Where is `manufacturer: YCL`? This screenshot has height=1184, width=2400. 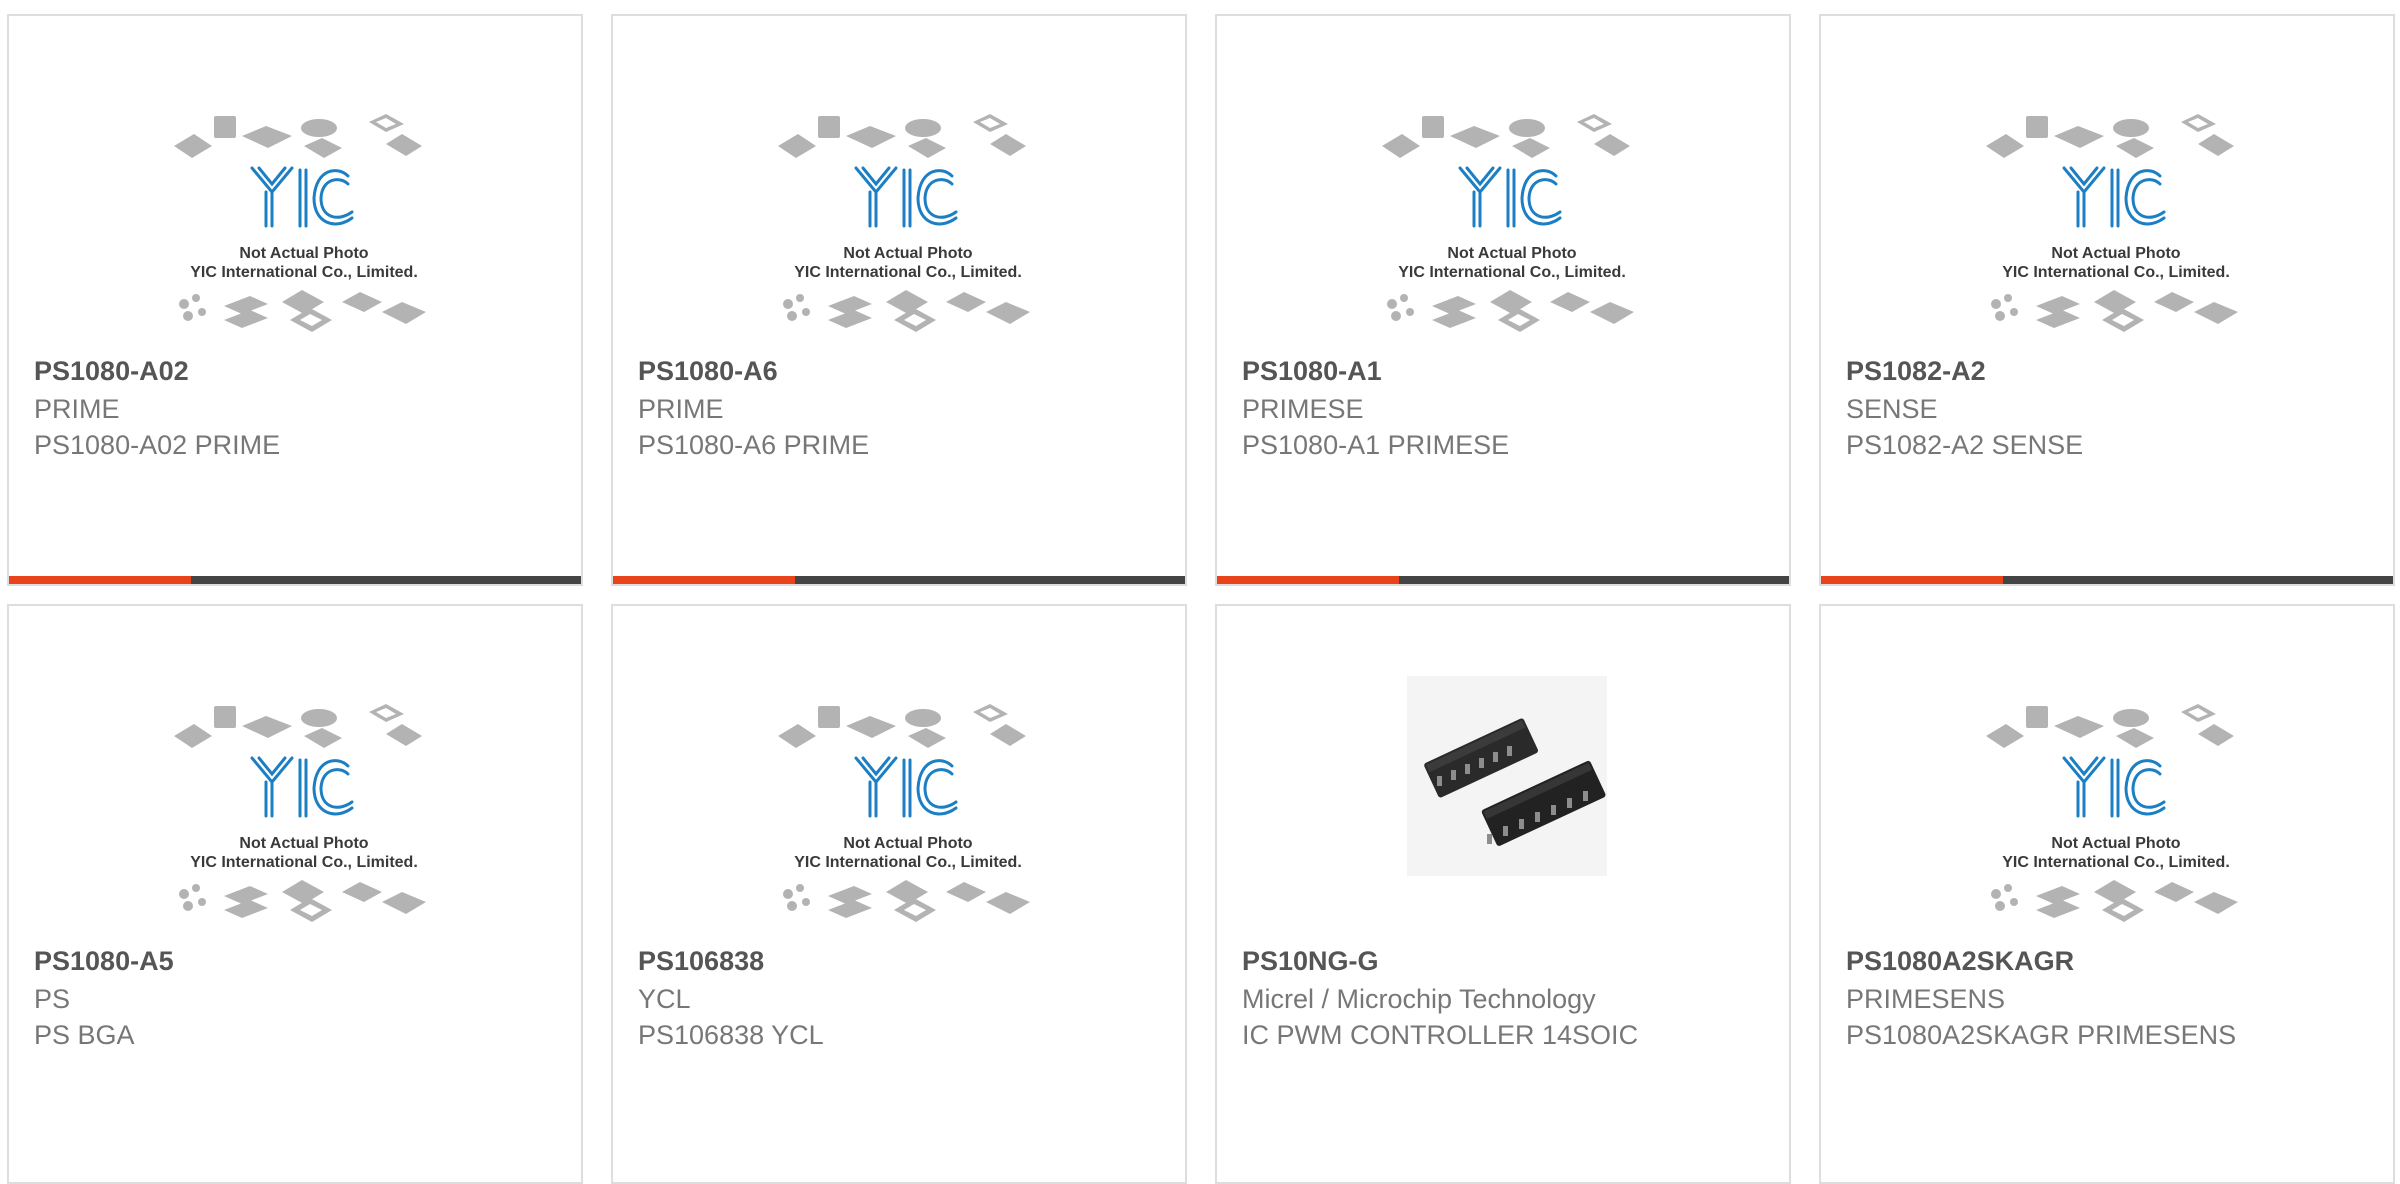
manufacturer: YCL is located at coordinates (664, 999).